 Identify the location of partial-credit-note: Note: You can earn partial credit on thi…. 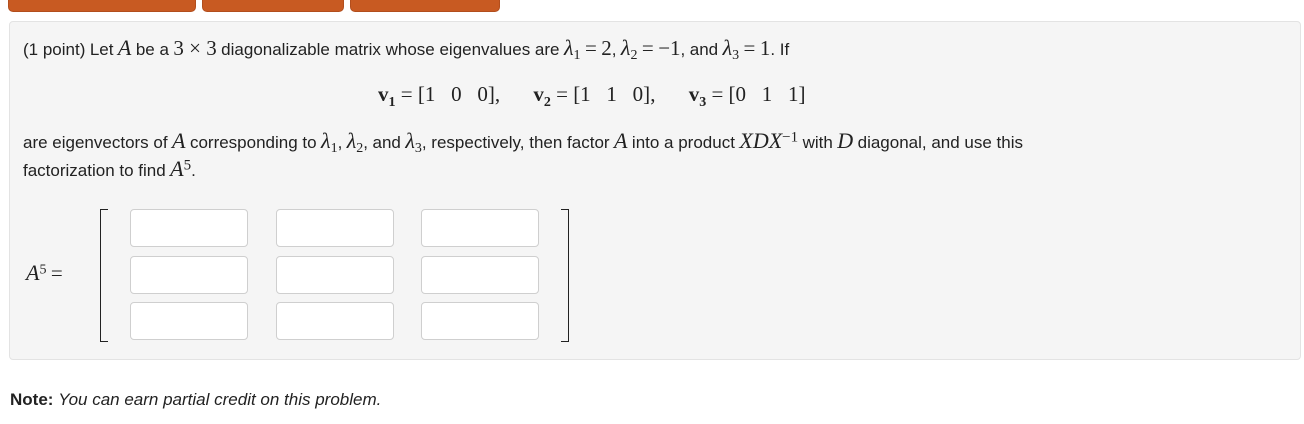
(196, 399).